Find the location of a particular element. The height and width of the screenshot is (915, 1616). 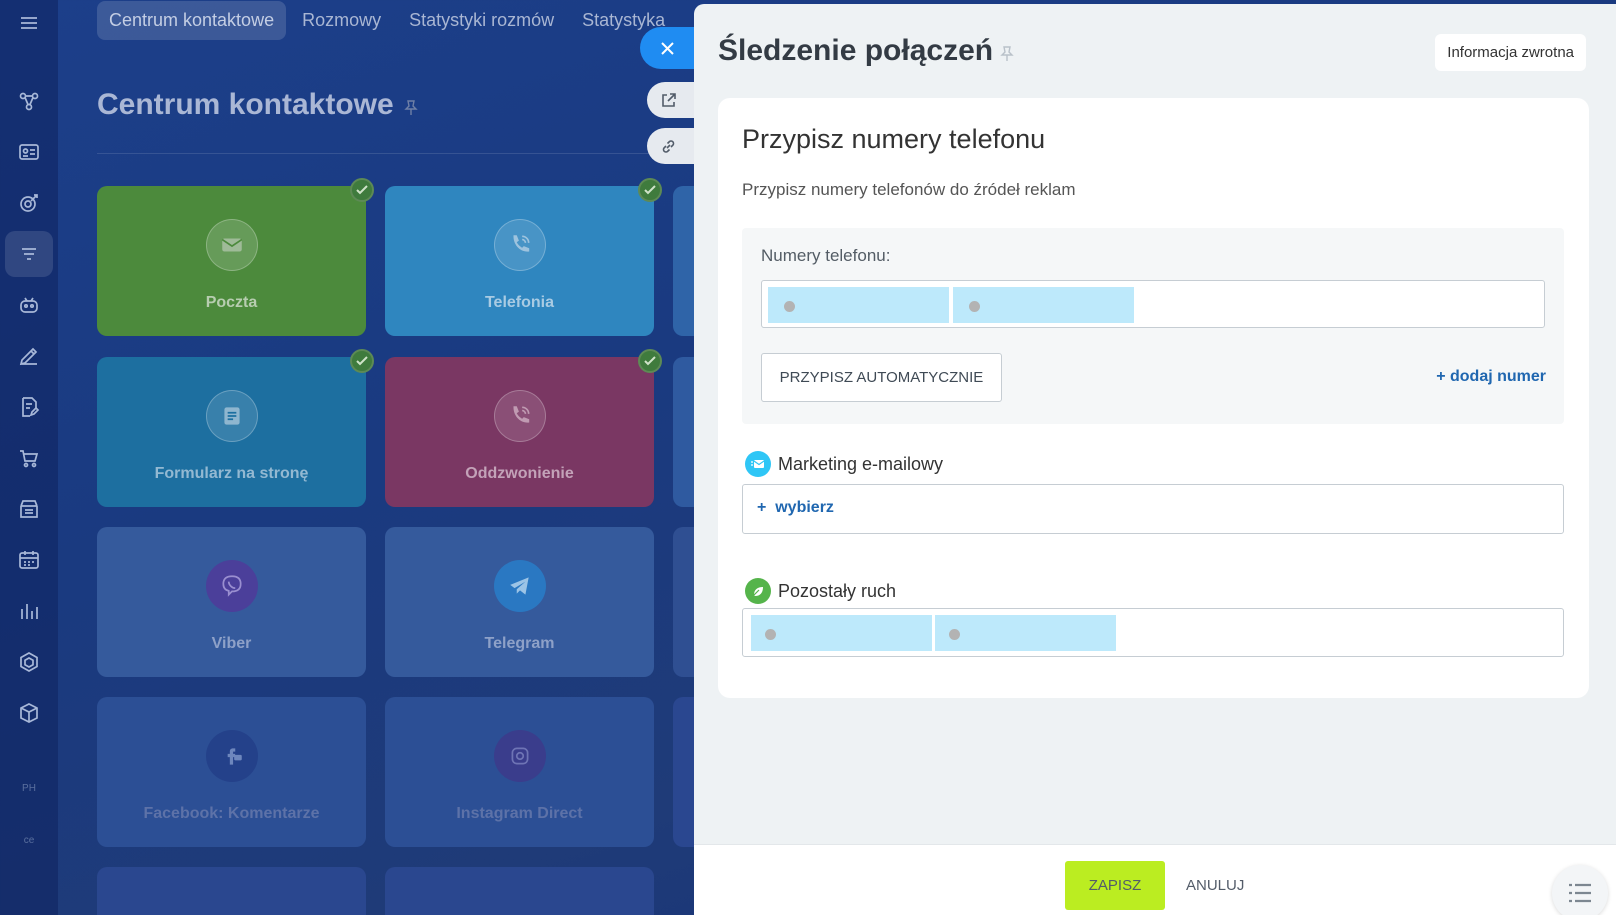

page-title: Centrum kontaktowe is located at coordinates (245, 104).